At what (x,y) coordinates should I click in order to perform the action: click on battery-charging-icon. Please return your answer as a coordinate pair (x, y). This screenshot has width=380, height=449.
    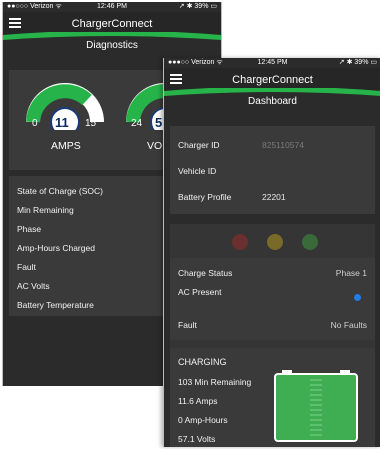
    Looking at the image, I should click on (316, 406).